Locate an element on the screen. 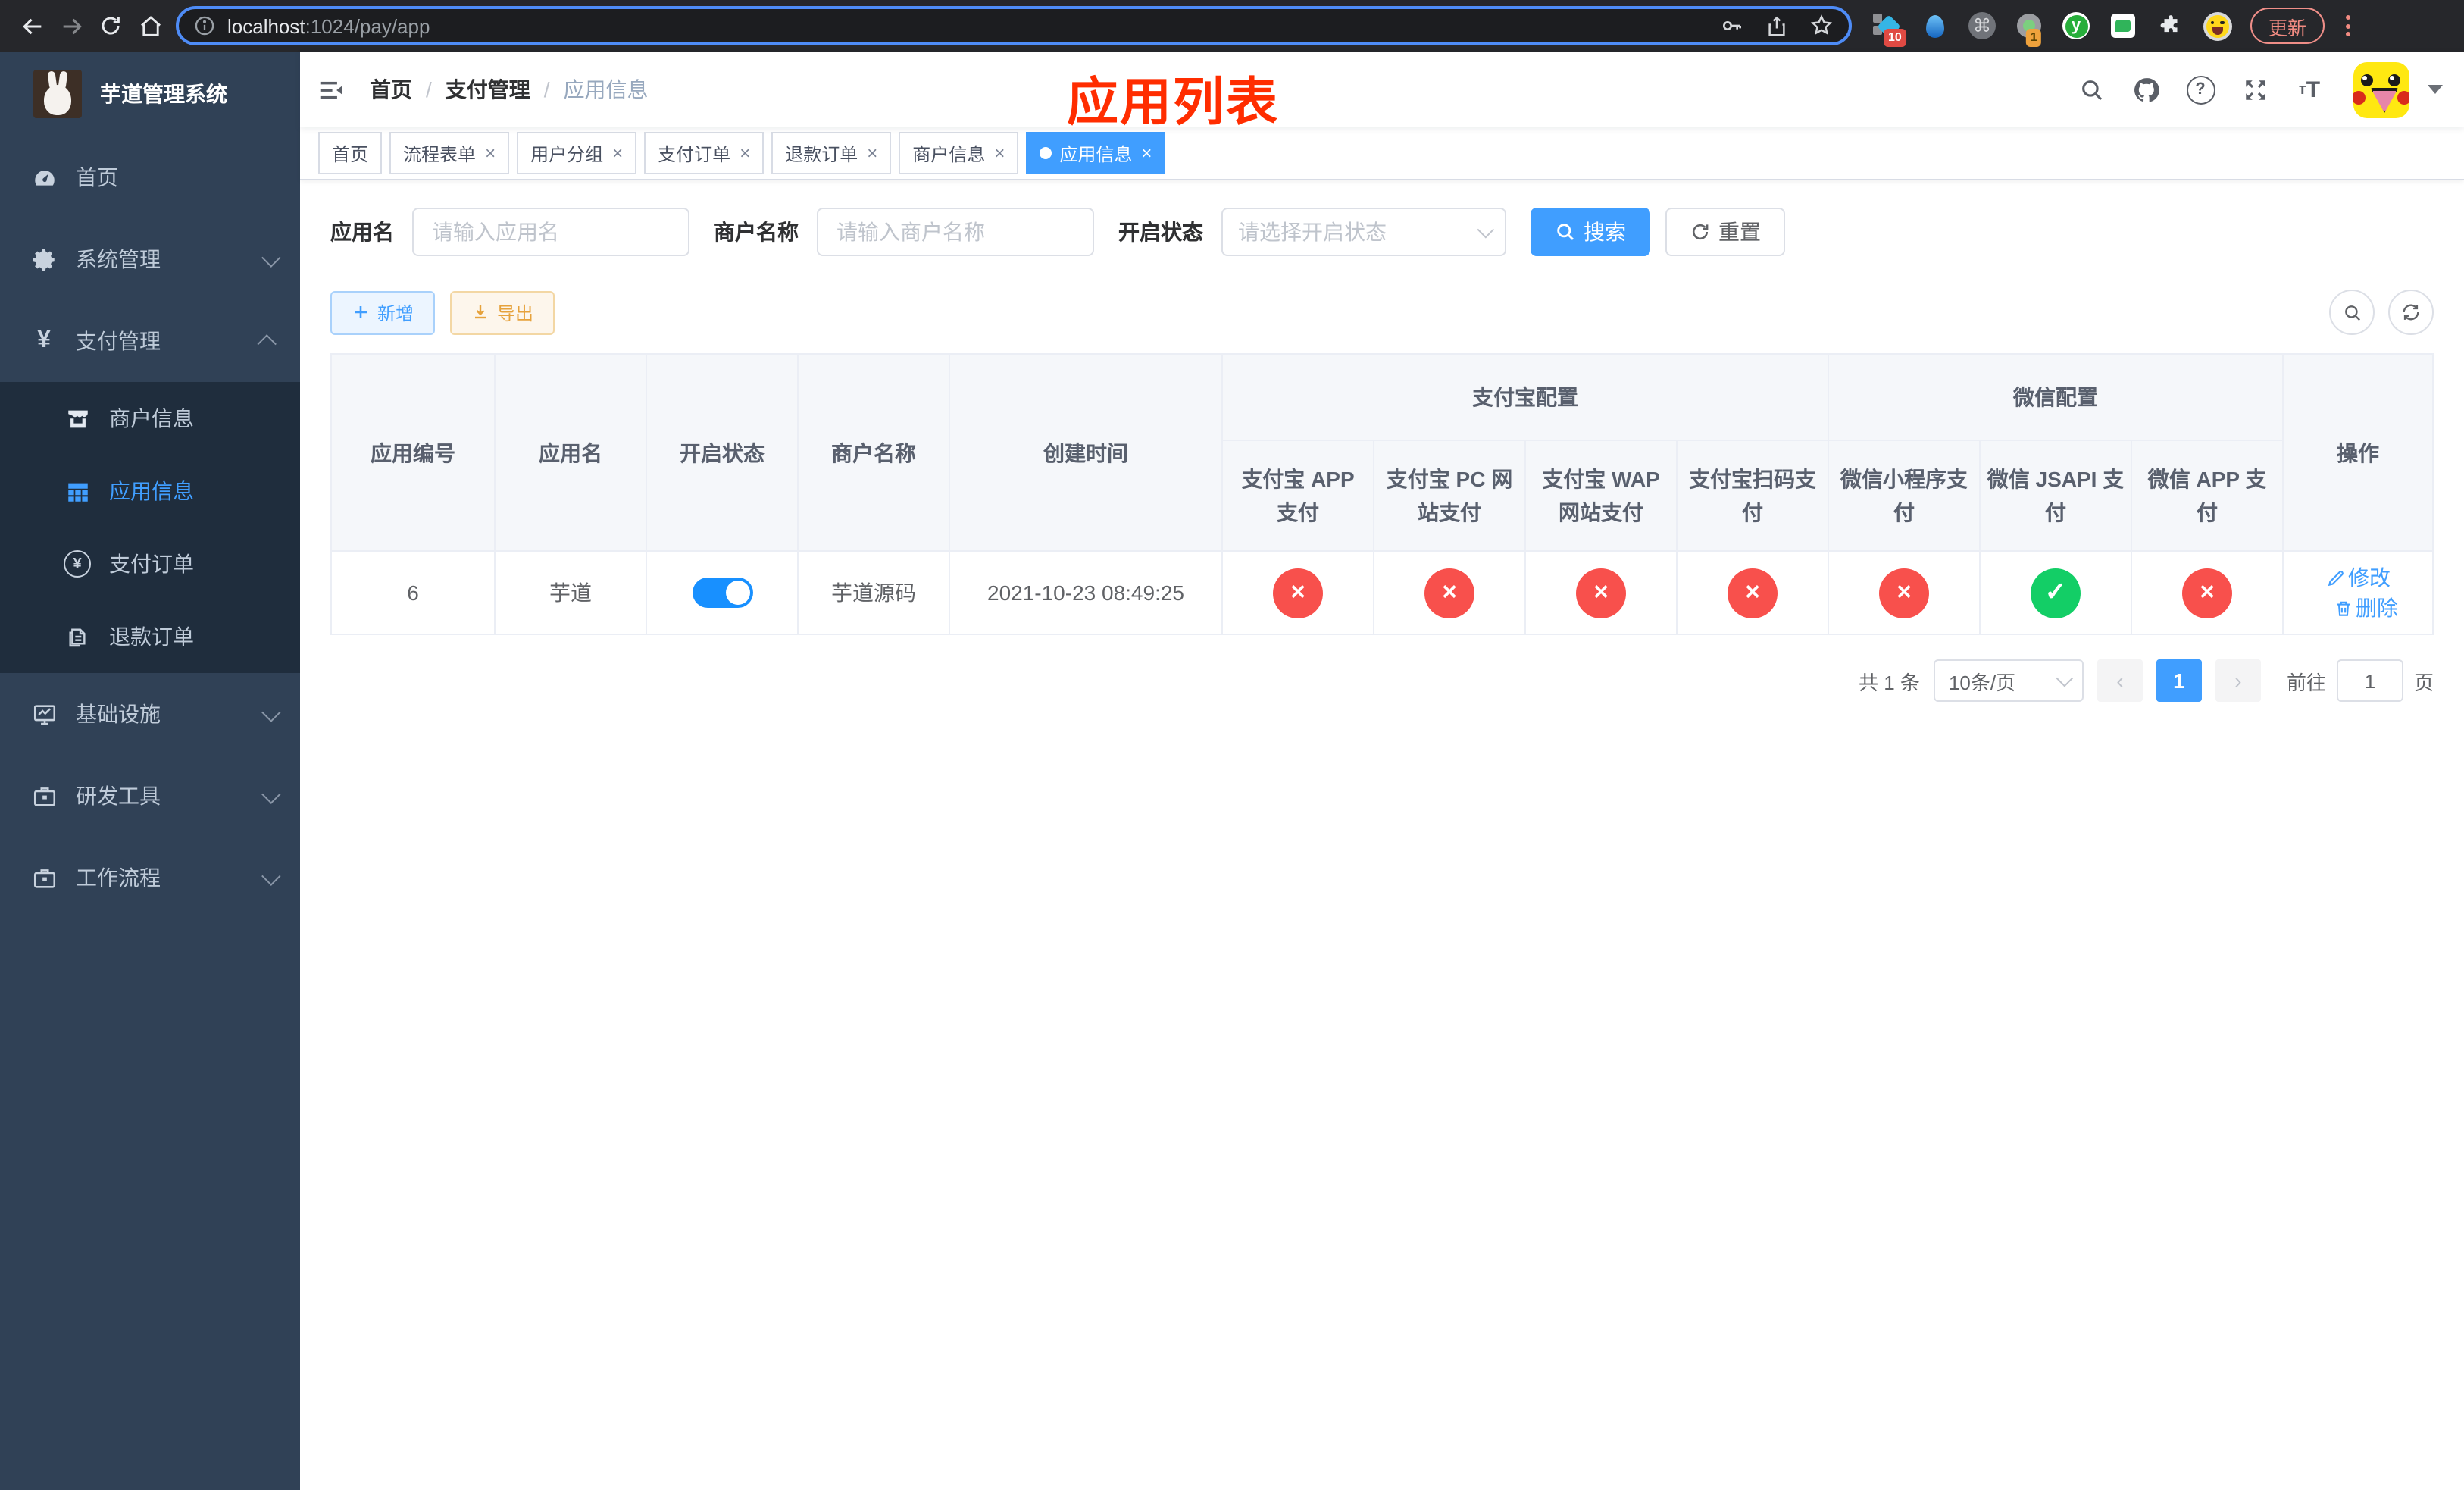 The height and width of the screenshot is (1490, 2464). status-select: 请选择开启状态 is located at coordinates (1363, 232).